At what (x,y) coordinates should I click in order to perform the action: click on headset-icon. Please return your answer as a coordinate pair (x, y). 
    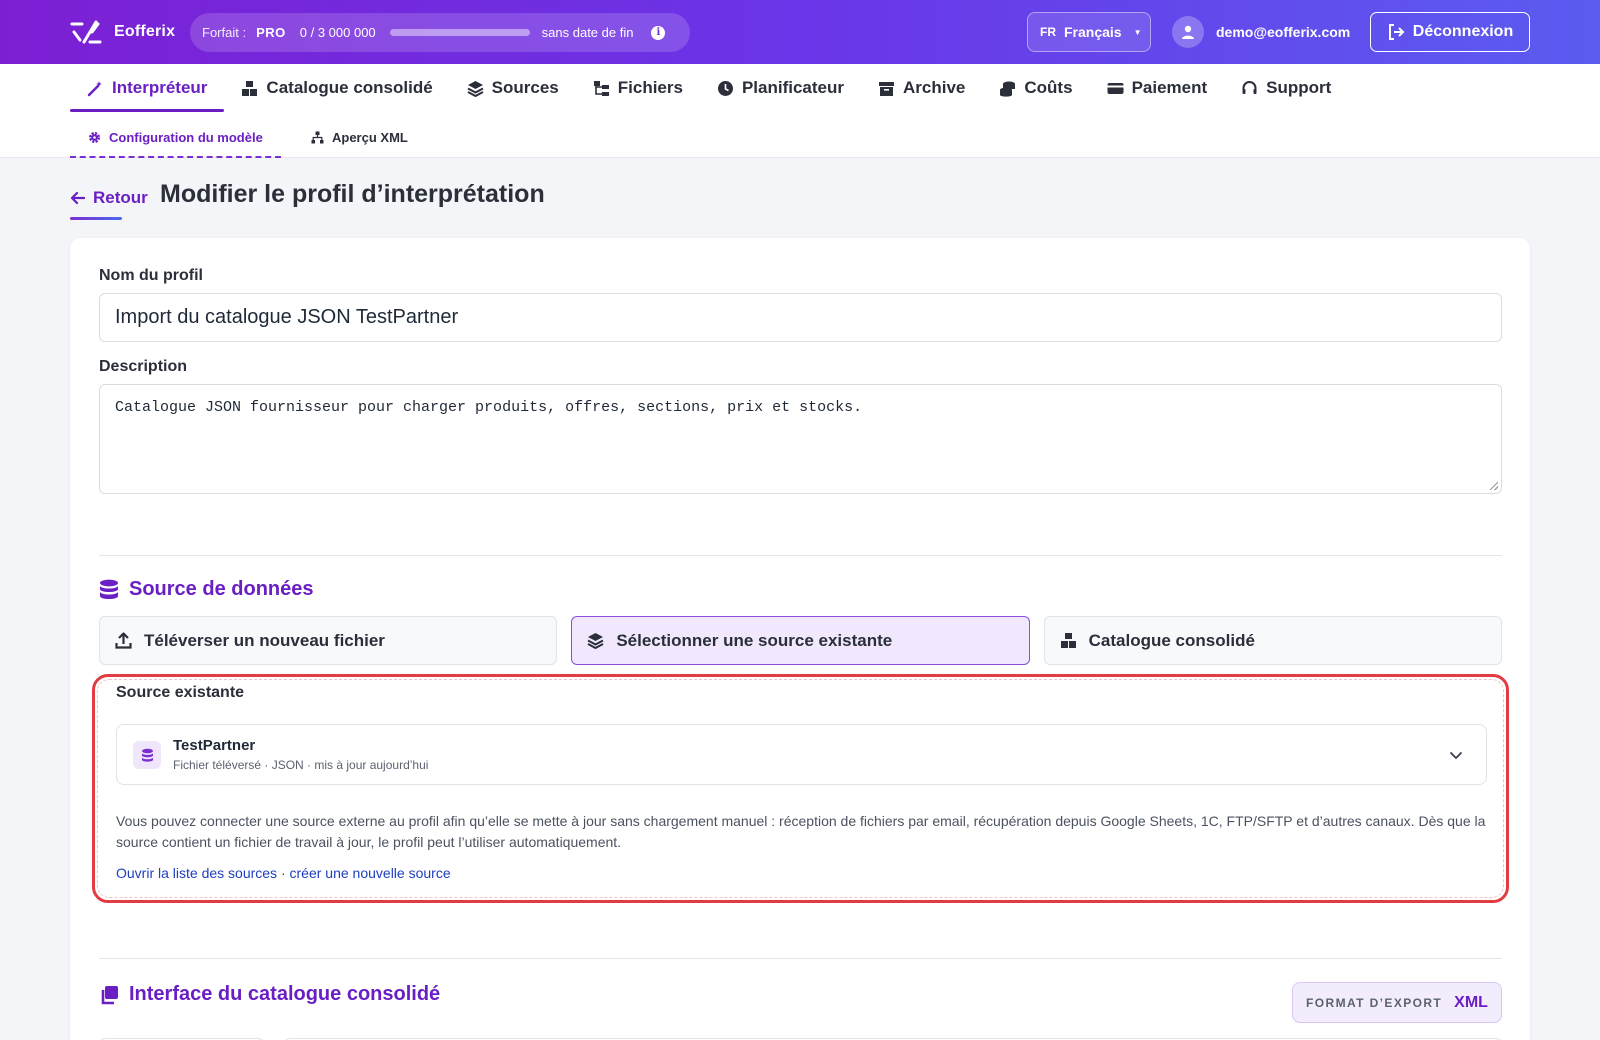
    Looking at the image, I should click on (1249, 87).